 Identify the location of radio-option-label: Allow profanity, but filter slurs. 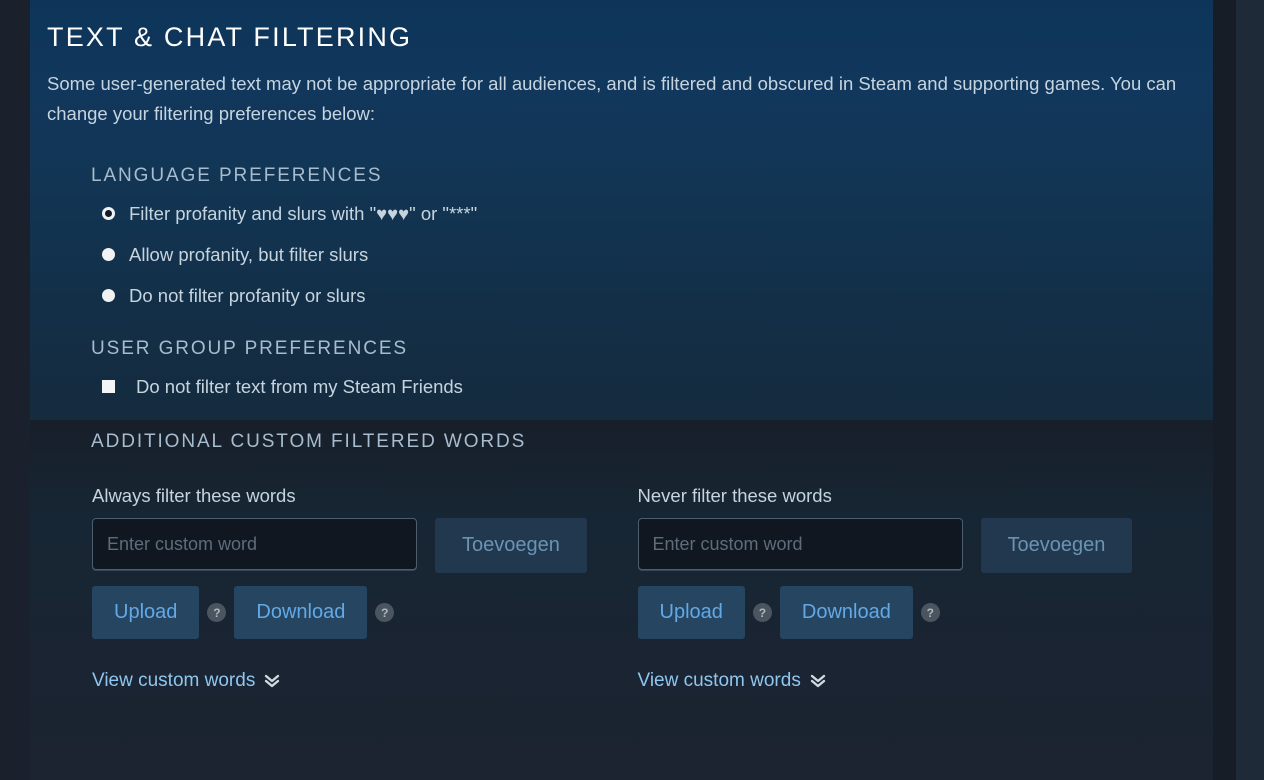
(249, 254).